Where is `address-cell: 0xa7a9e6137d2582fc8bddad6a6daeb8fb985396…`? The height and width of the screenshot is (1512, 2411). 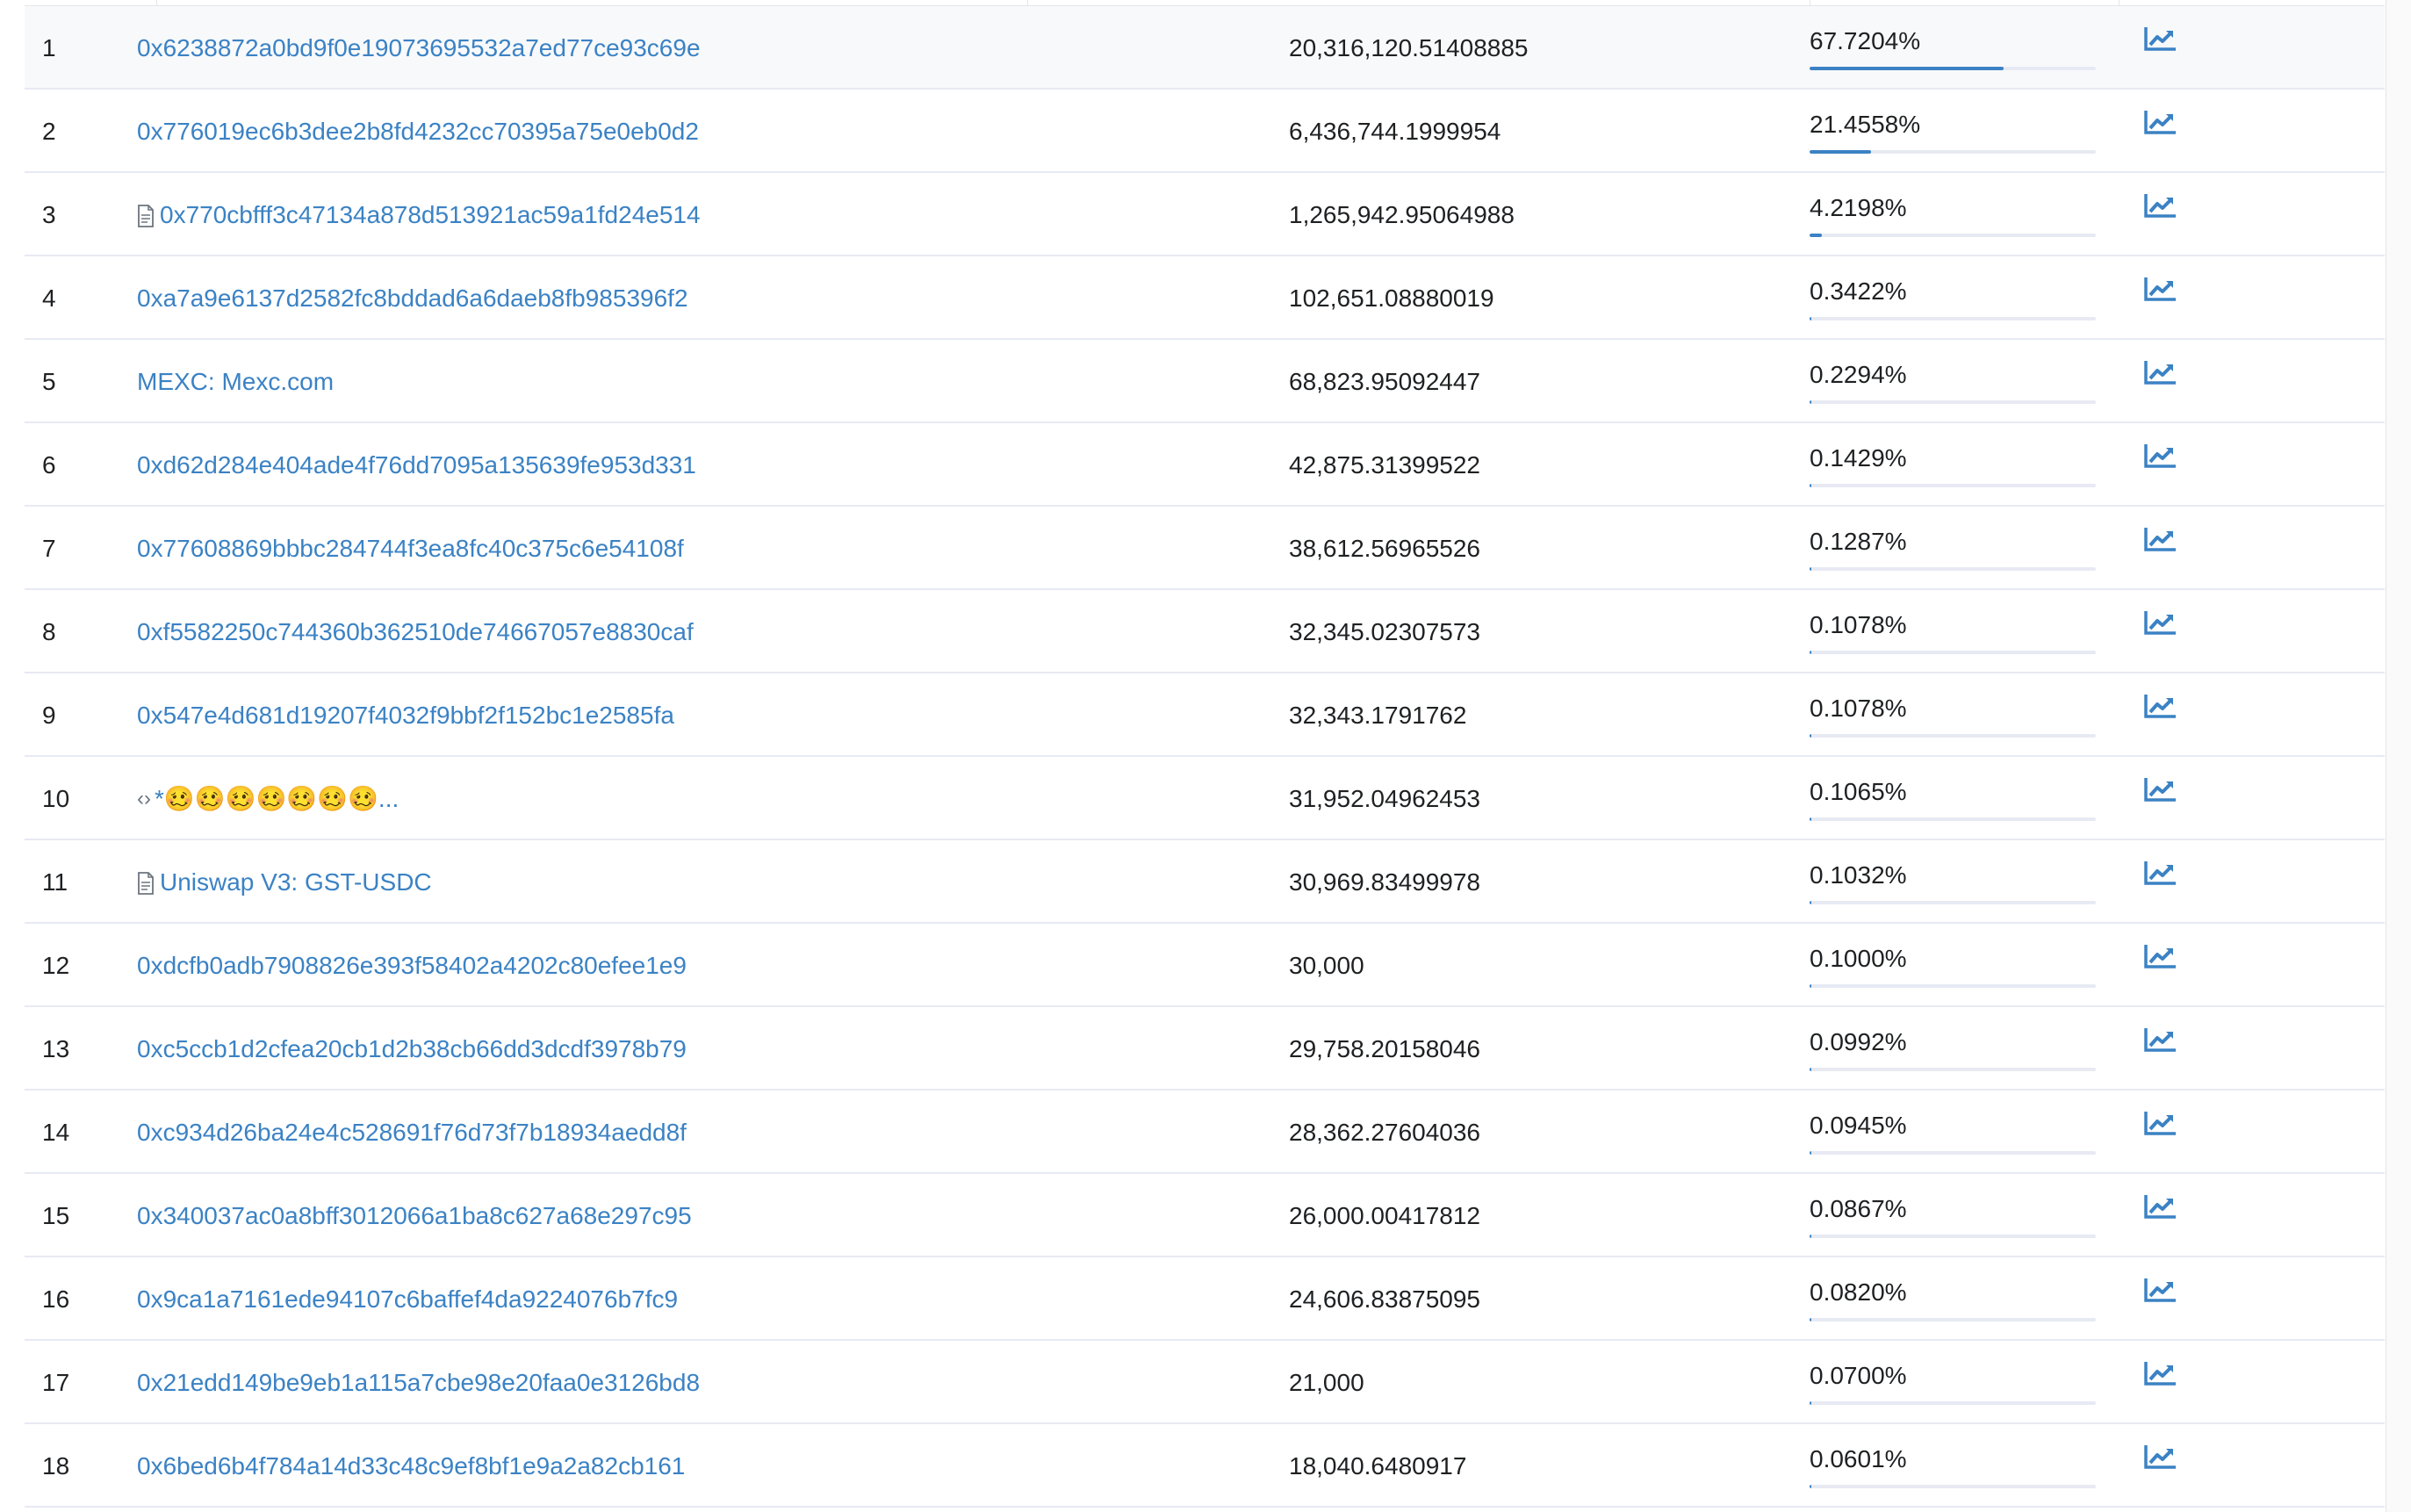 address-cell: 0xa7a9e6137d2582fc8bddad6a6daeb8fb985396… is located at coordinates (412, 298).